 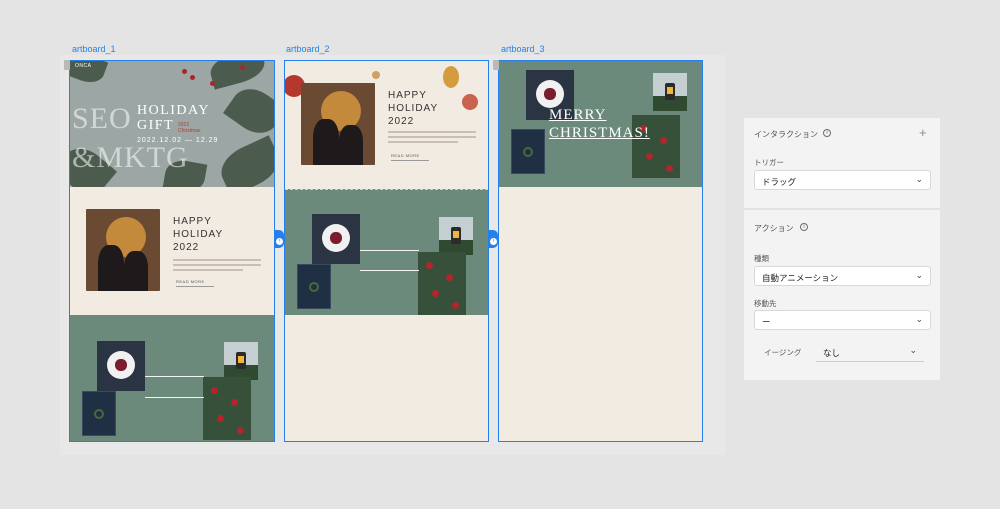 I want to click on trigger-value: ドラッグ, so click(x=779, y=182).